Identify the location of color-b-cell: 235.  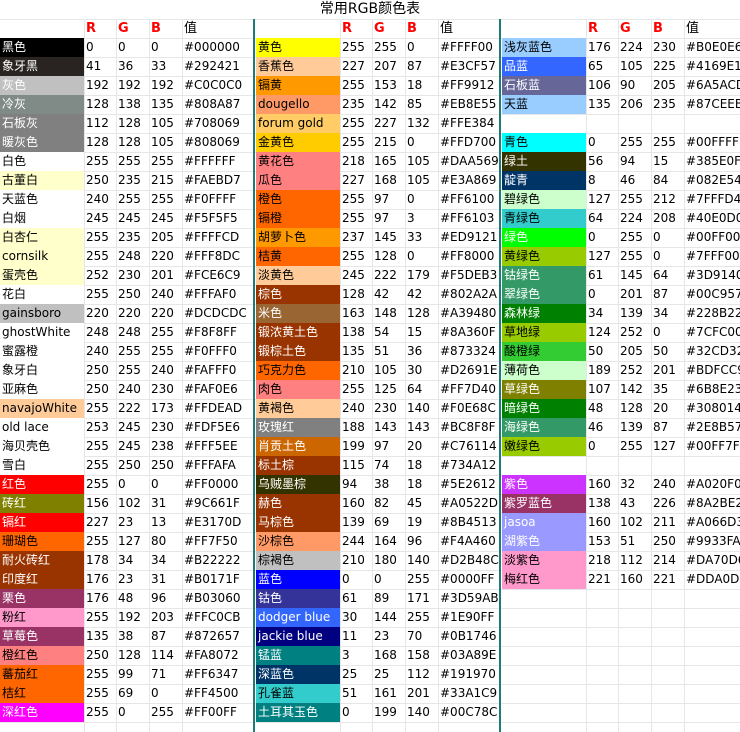
(667, 104).